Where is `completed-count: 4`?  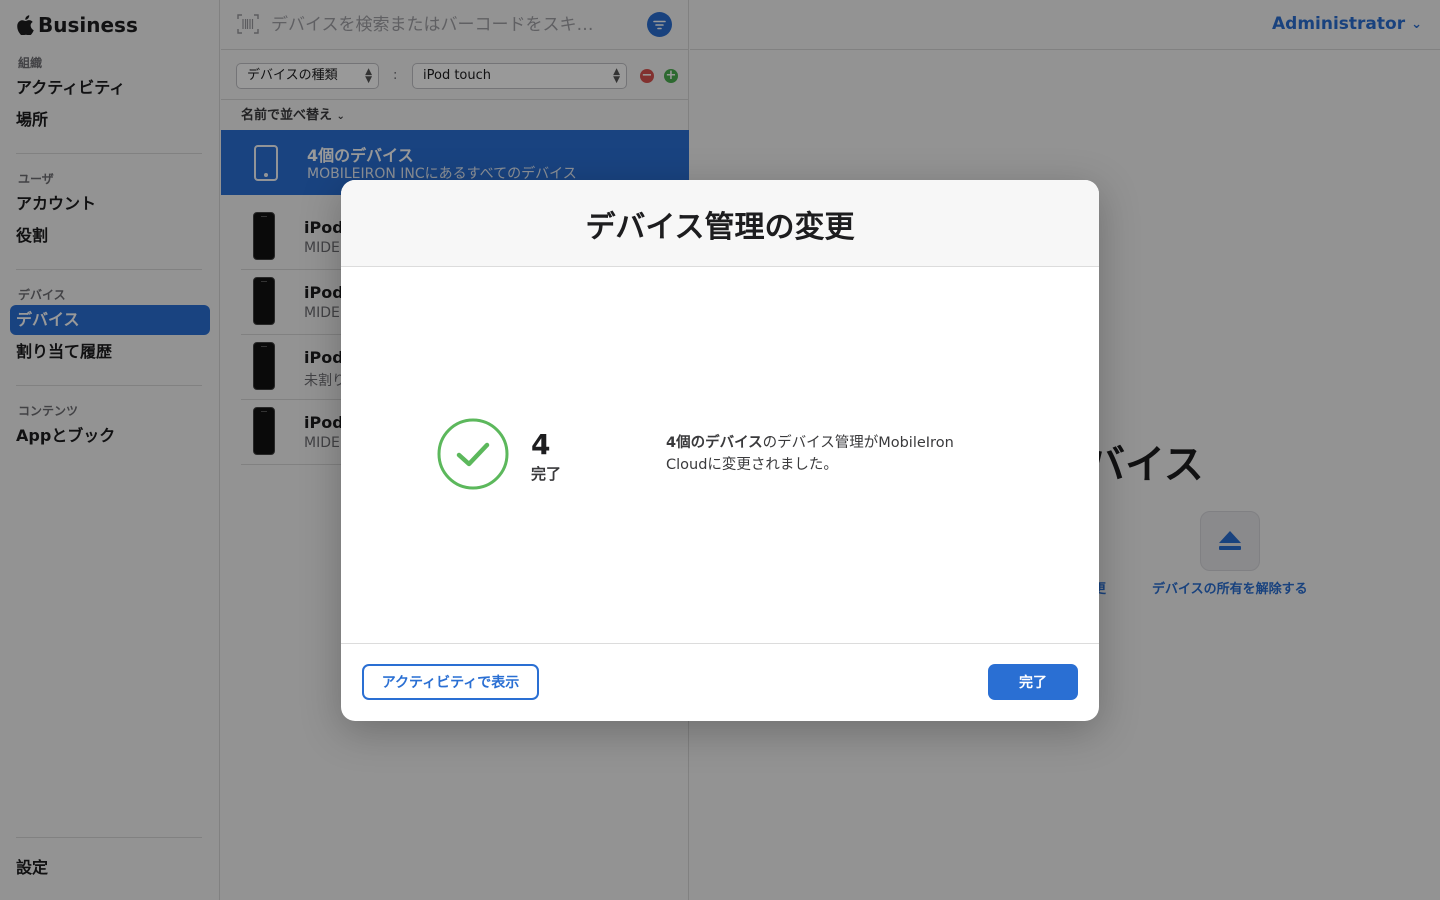 completed-count: 4 is located at coordinates (541, 444).